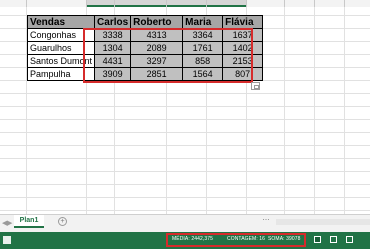  Describe the element at coordinates (113, 22) in the screenshot. I see `header-cell: Carlos` at that location.